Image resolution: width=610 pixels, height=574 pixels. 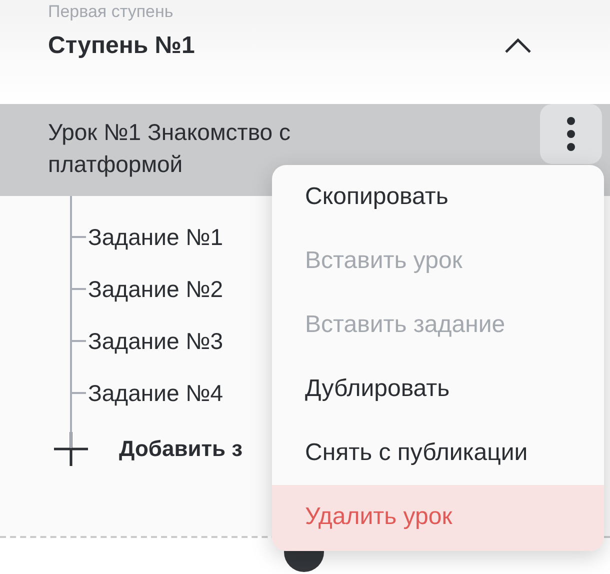 What do you see at coordinates (156, 393) in the screenshot?
I see `task-item: Задание №4` at bounding box center [156, 393].